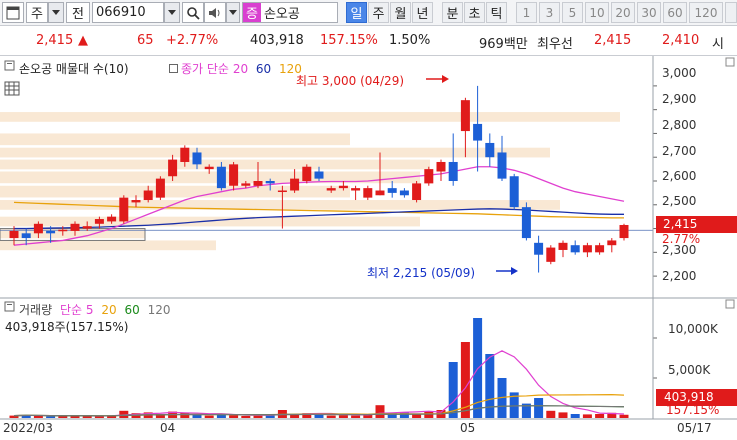 This screenshot has width=737, height=440. I want to click on type-select: 주, so click(37, 12).